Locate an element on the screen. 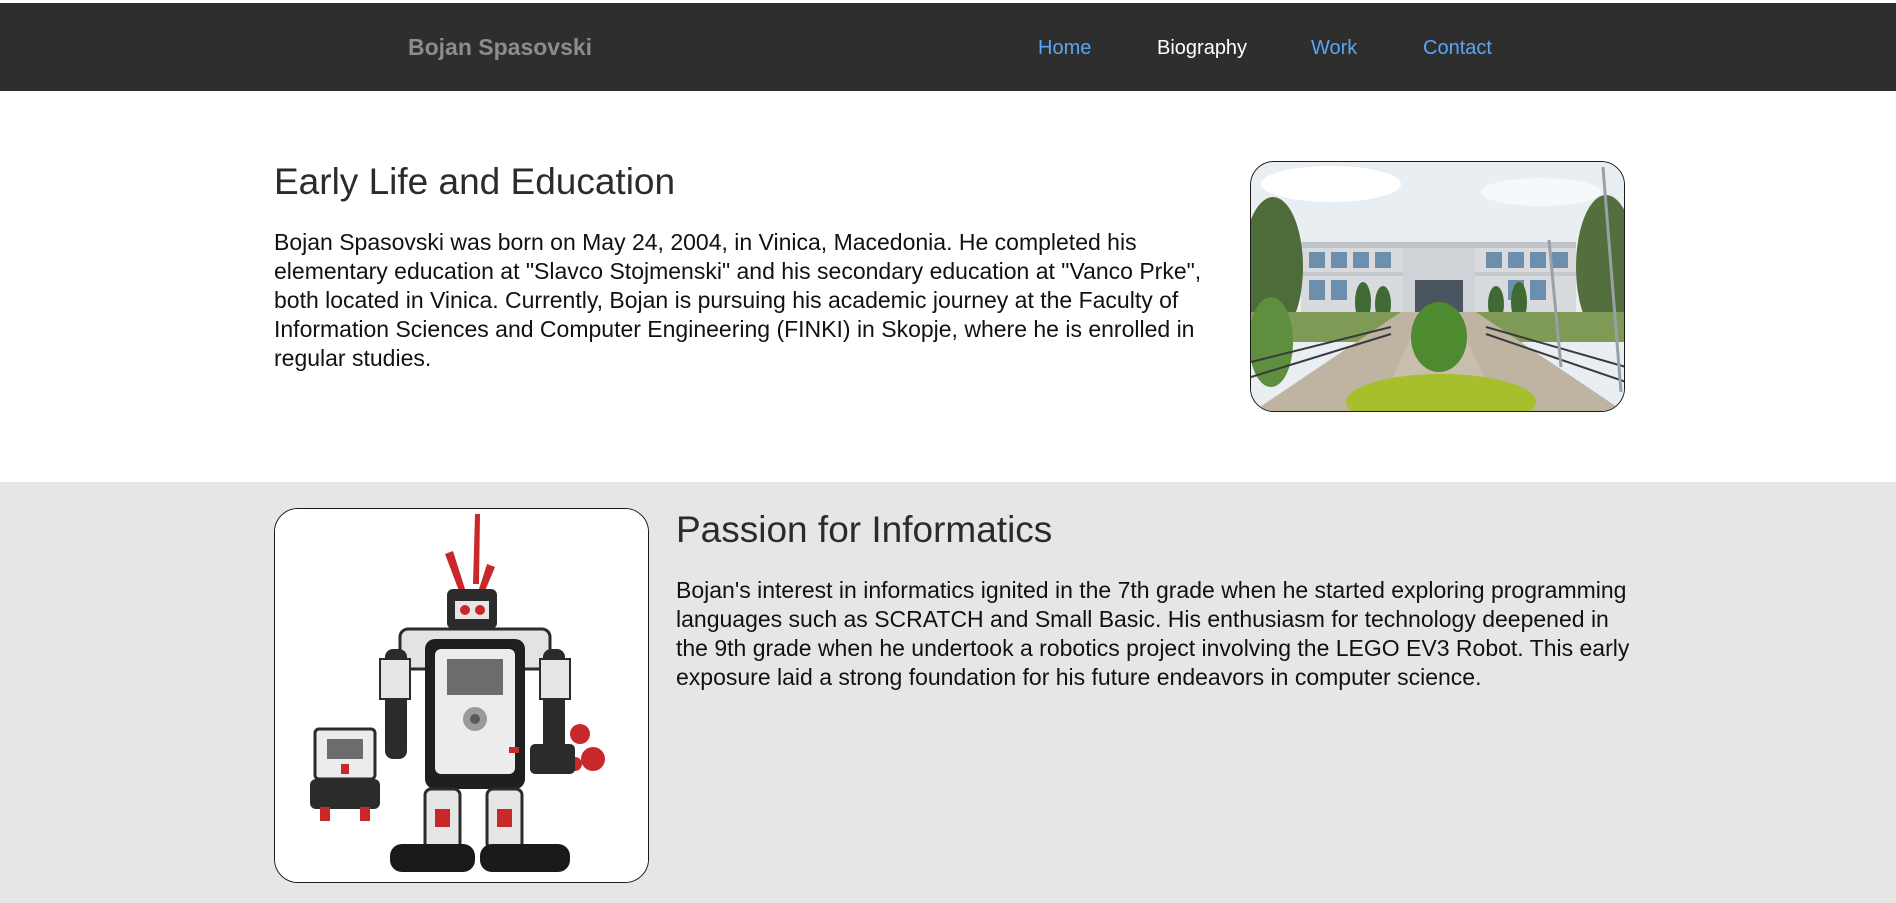  informatics-title: Passion for Informatics is located at coordinates (864, 529).